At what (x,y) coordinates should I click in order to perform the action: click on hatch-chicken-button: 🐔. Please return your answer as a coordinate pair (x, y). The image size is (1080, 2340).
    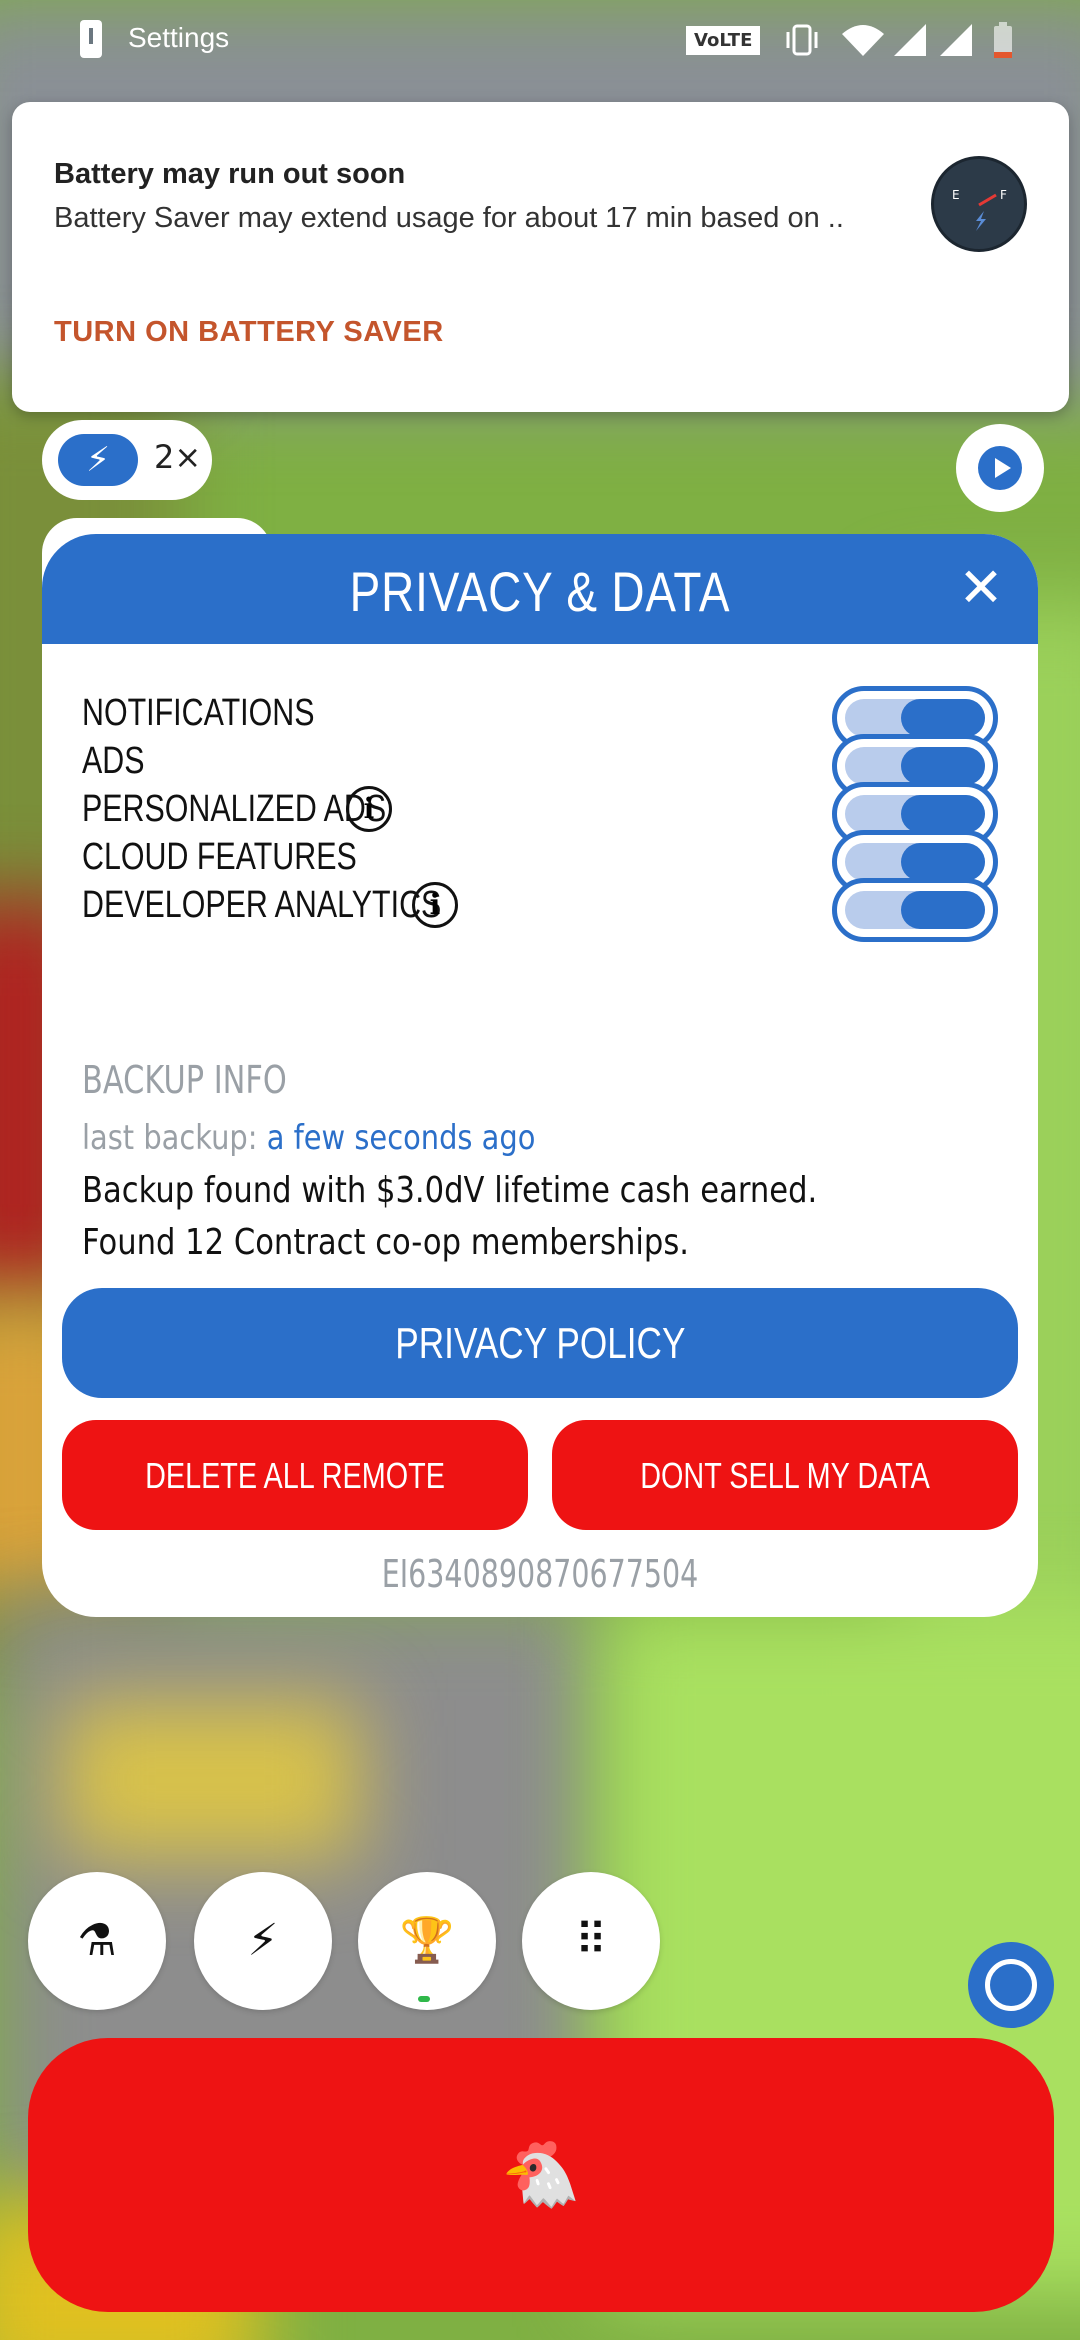
    Looking at the image, I should click on (541, 2175).